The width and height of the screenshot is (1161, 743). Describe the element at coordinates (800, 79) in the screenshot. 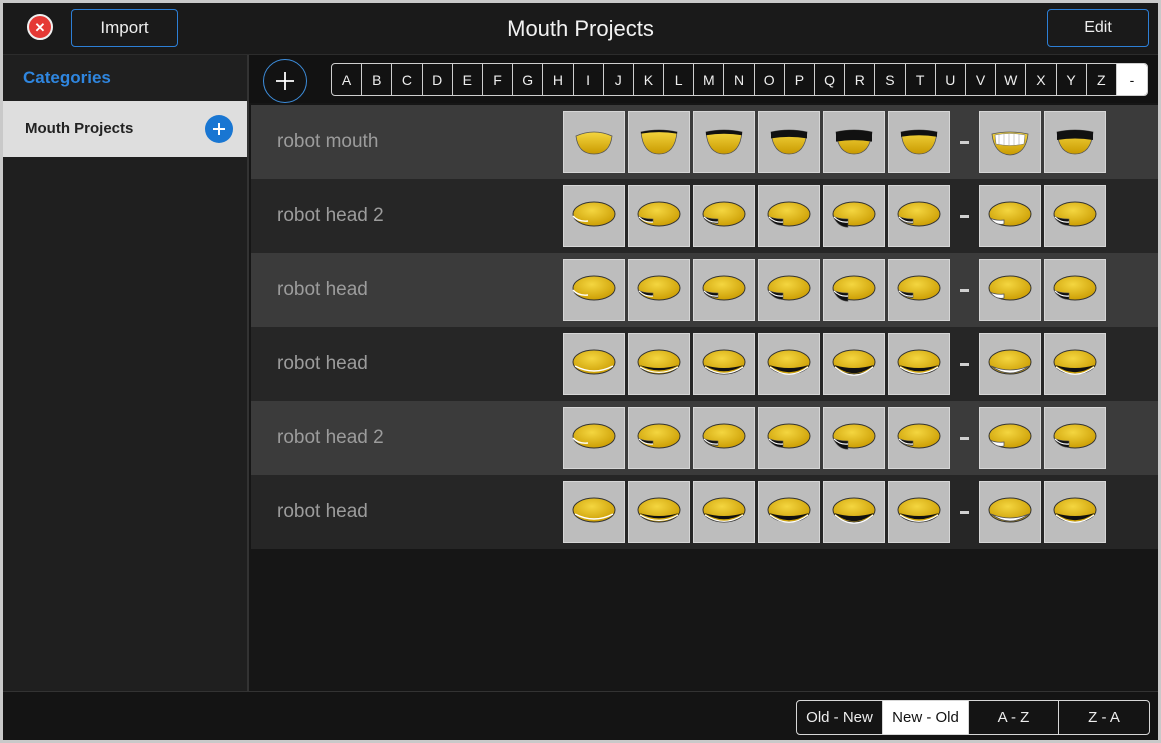

I see `index-letter-p: P` at that location.